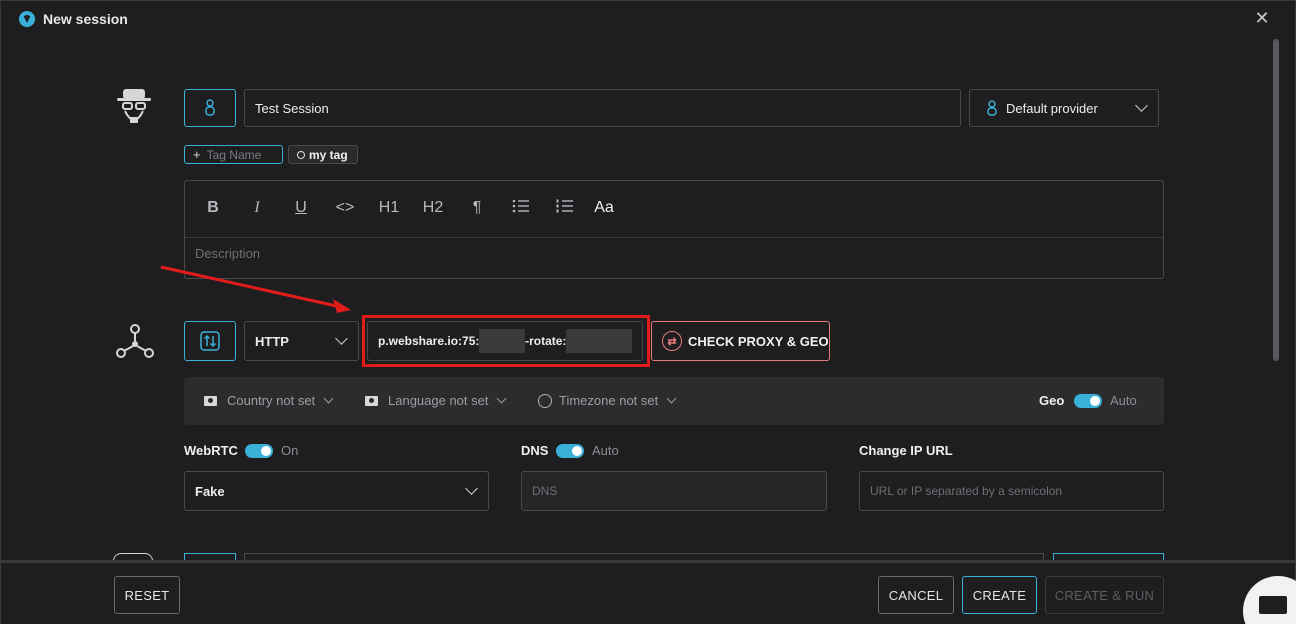  What do you see at coordinates (1104, 595) in the screenshot?
I see `create-and-run-button: CREATE & RUN` at bounding box center [1104, 595].